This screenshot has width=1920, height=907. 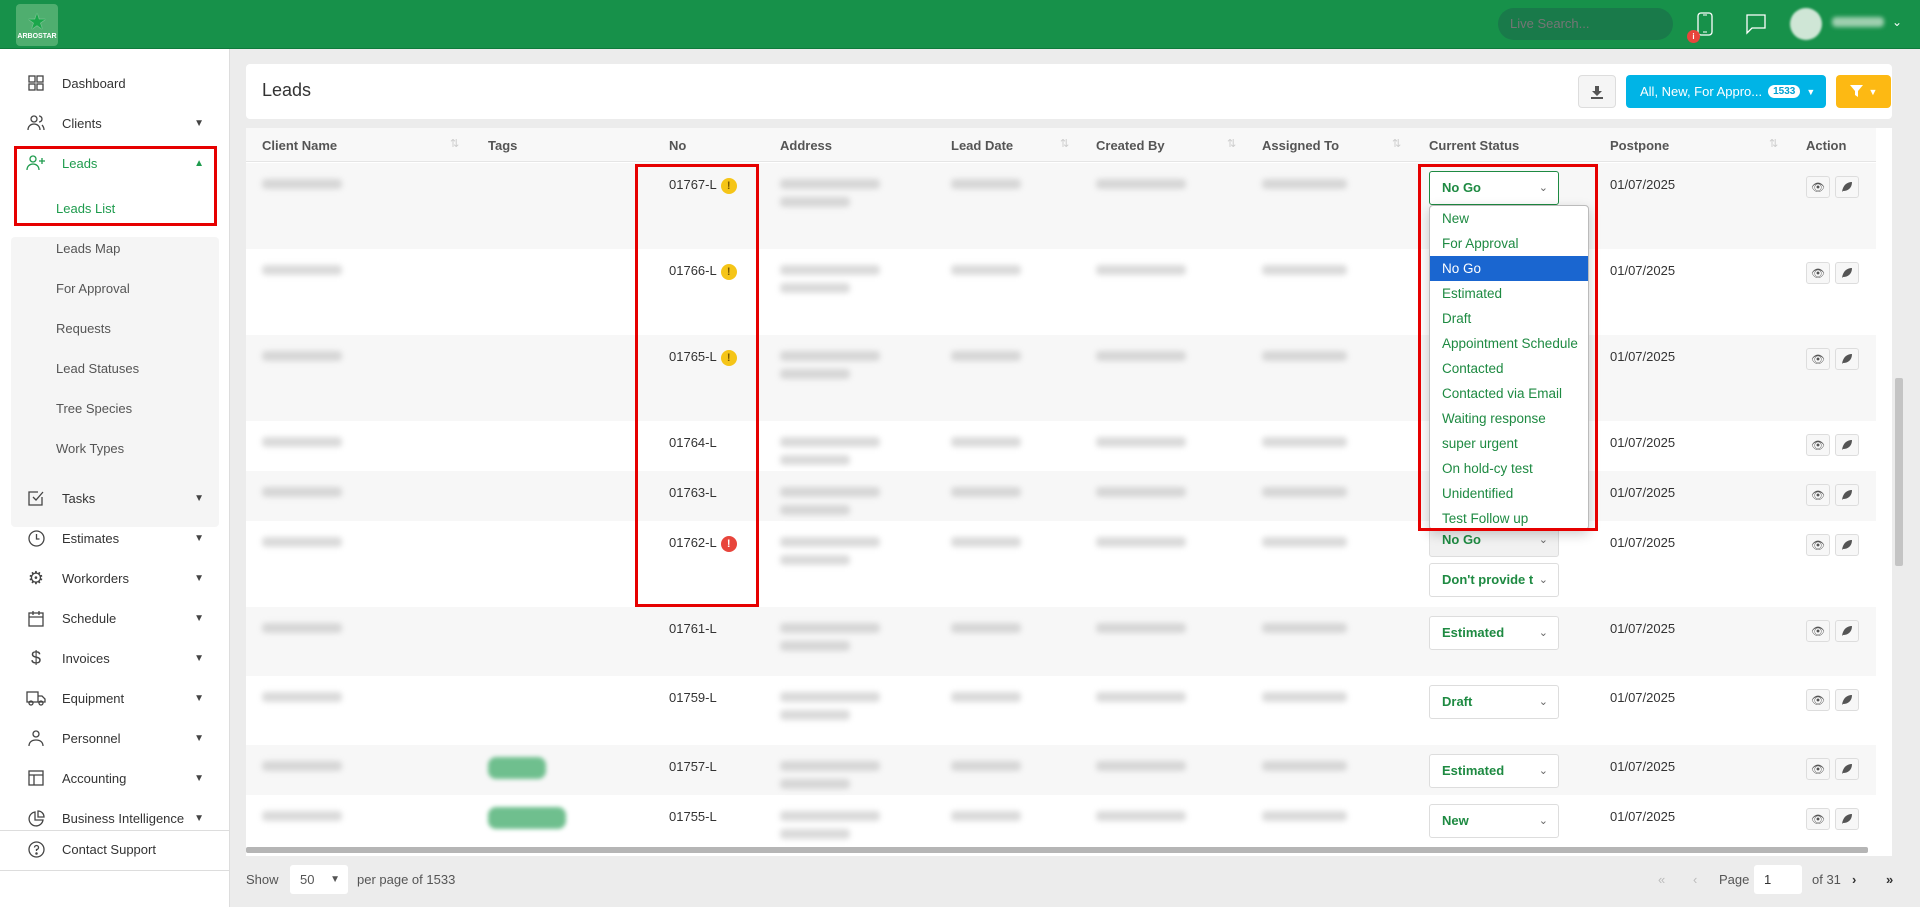 What do you see at coordinates (85, 208) in the screenshot?
I see `submenu-leads-list: Leads List` at bounding box center [85, 208].